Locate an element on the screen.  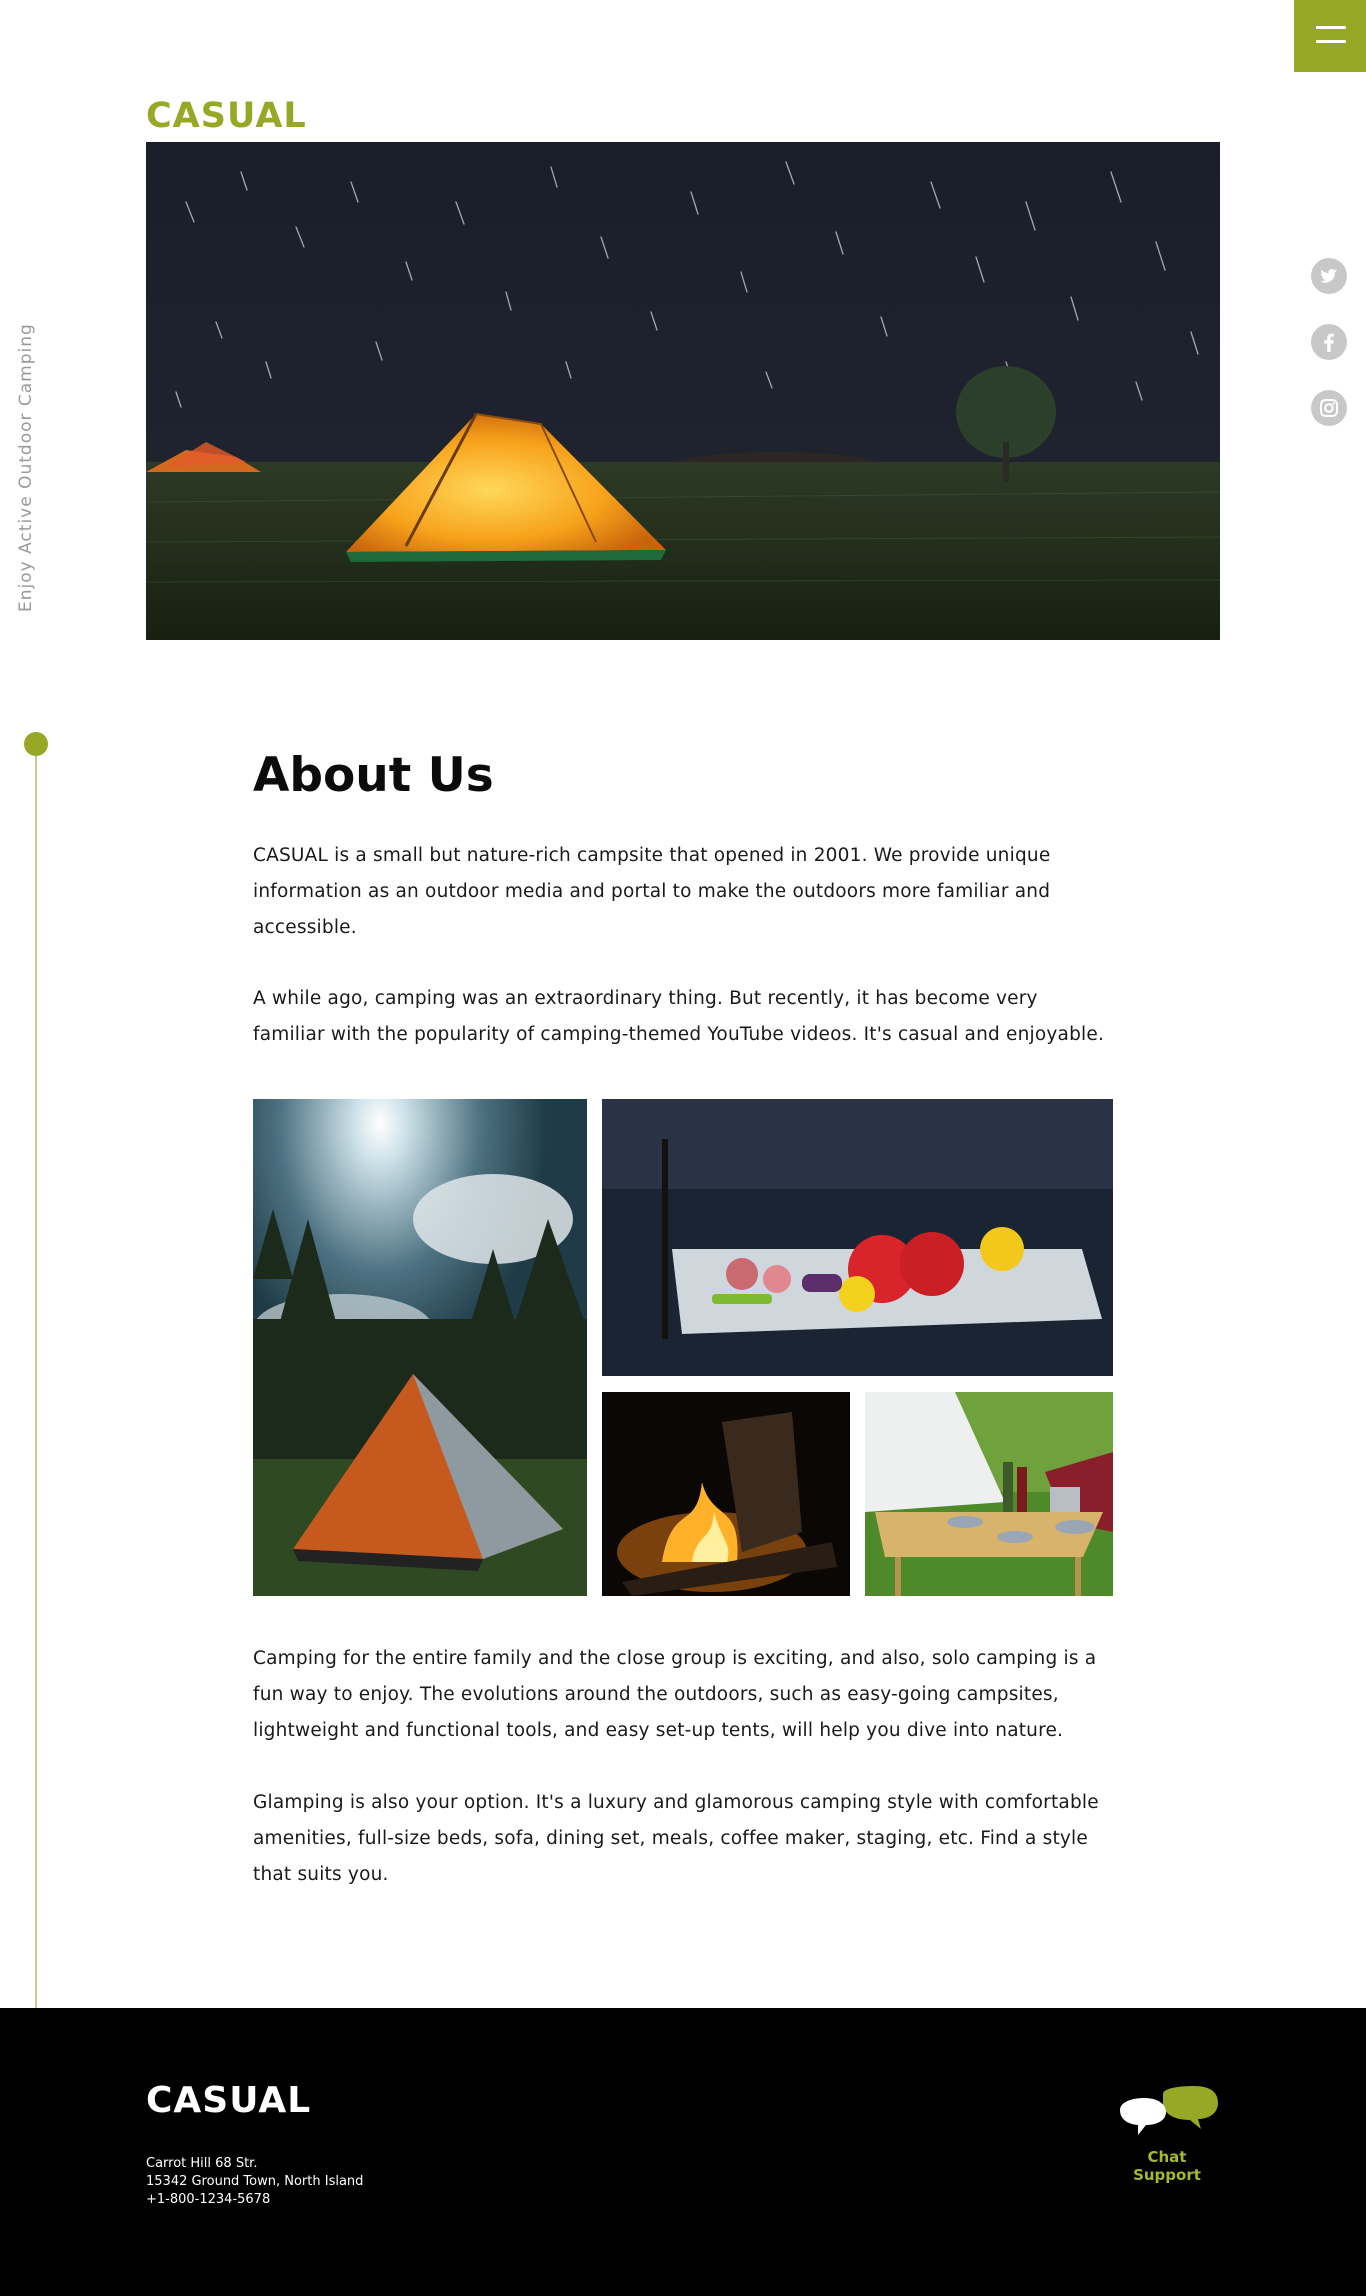
timeline-marker is located at coordinates (36, 744).